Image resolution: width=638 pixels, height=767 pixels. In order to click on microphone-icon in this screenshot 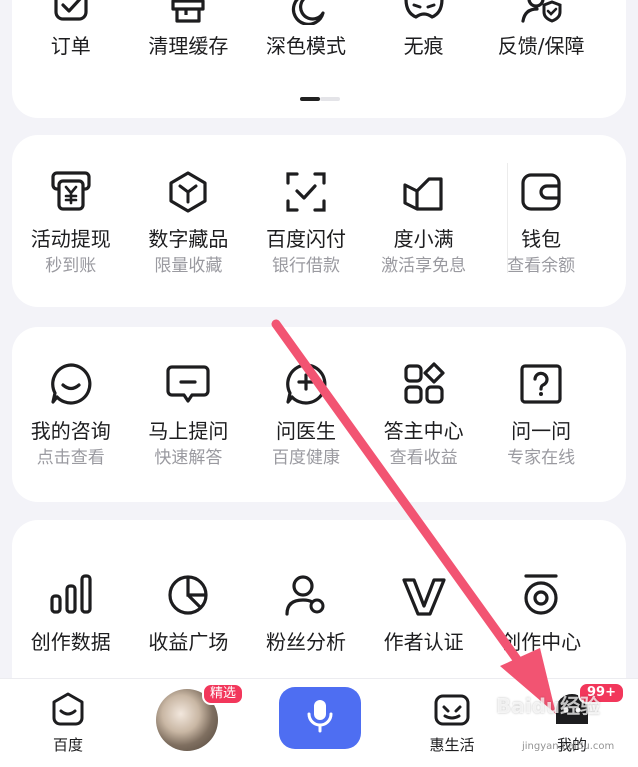, I will do `click(320, 718)`.